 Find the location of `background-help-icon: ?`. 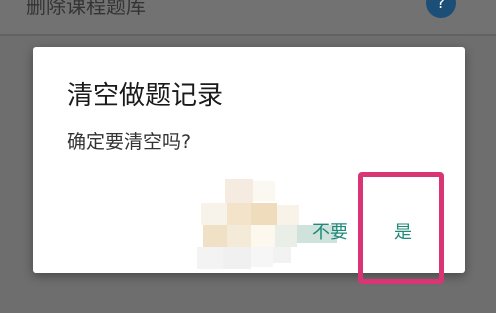

background-help-icon: ? is located at coordinates (441, 9).